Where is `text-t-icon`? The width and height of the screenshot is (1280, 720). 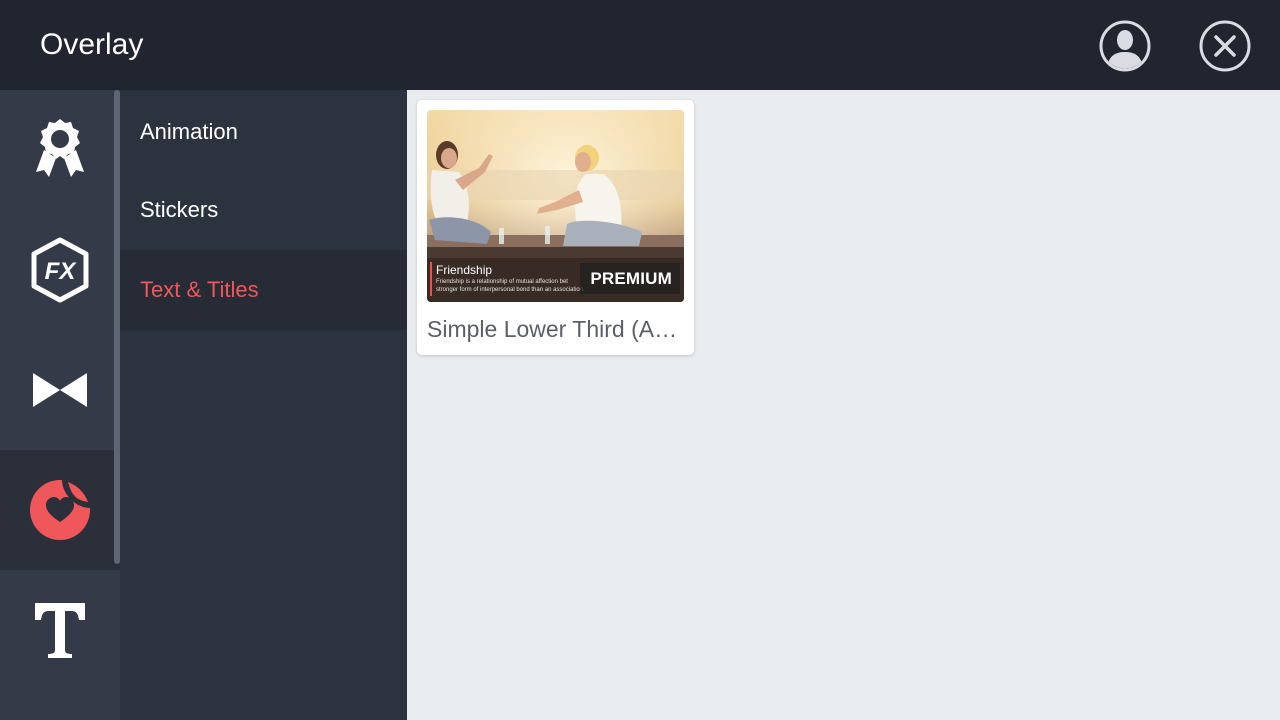 text-t-icon is located at coordinates (60, 630).